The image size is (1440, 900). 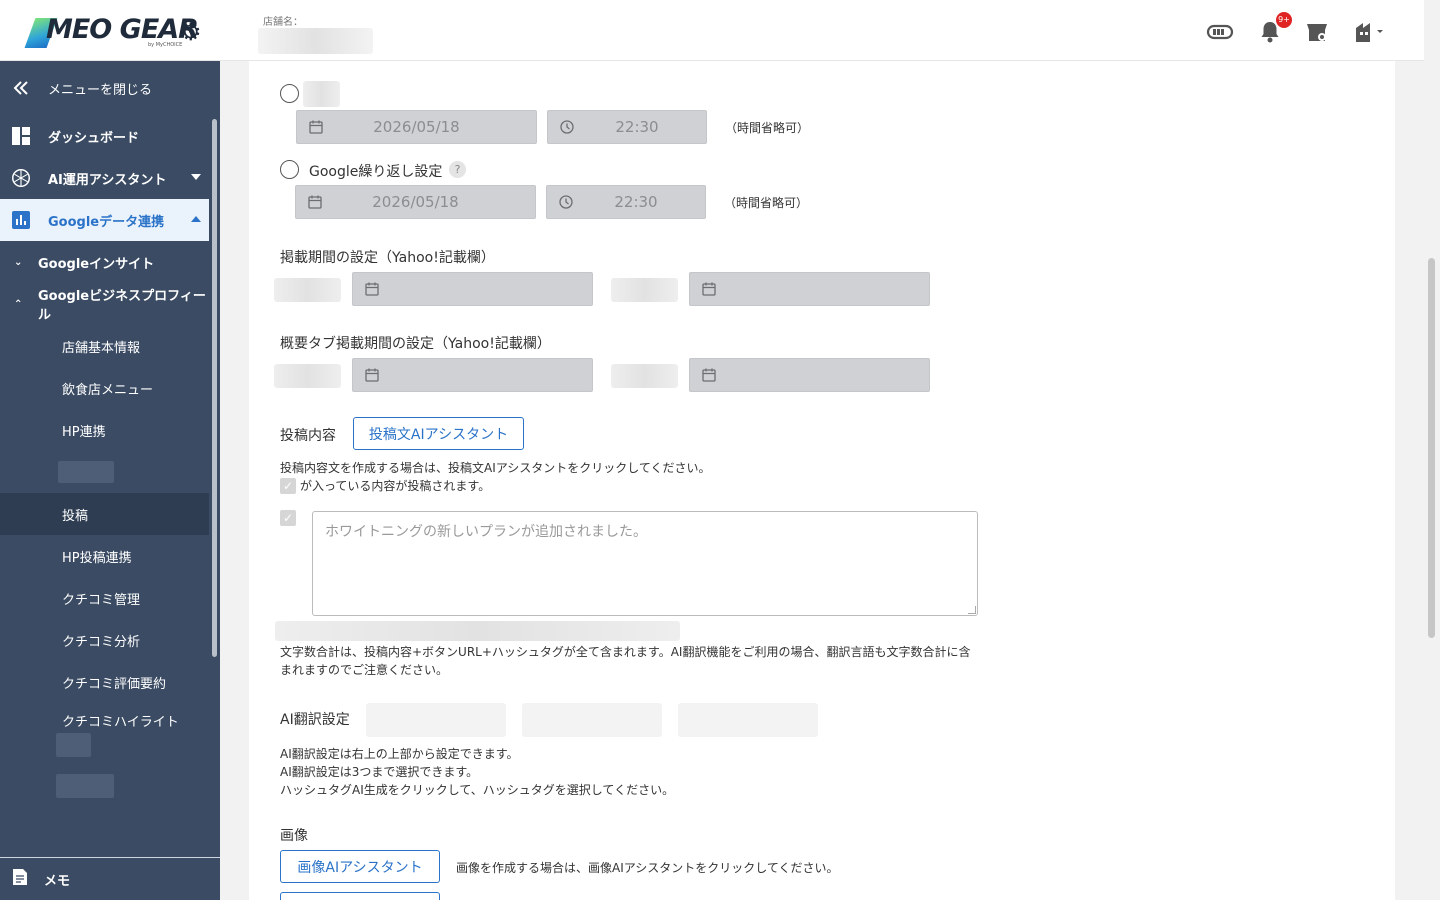 What do you see at coordinates (288, 486) in the screenshot?
I see `checkbox-sample: ✓` at bounding box center [288, 486].